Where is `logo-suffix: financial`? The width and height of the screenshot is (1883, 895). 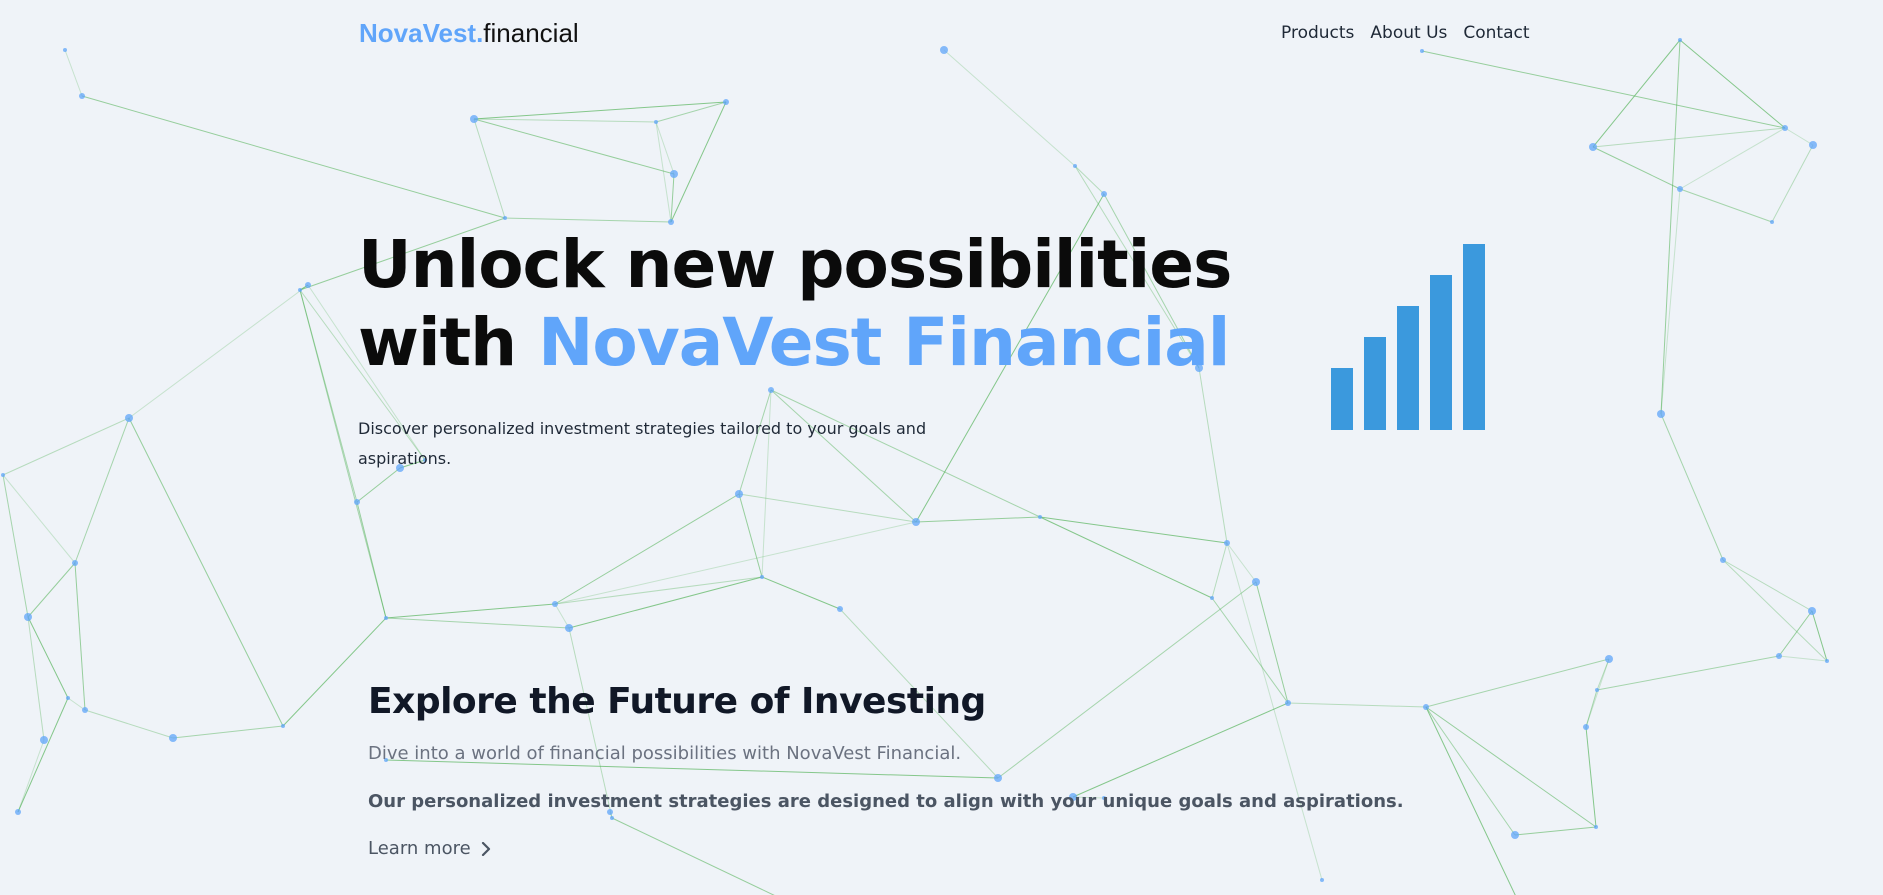
logo-suffix: financial is located at coordinates (531, 33).